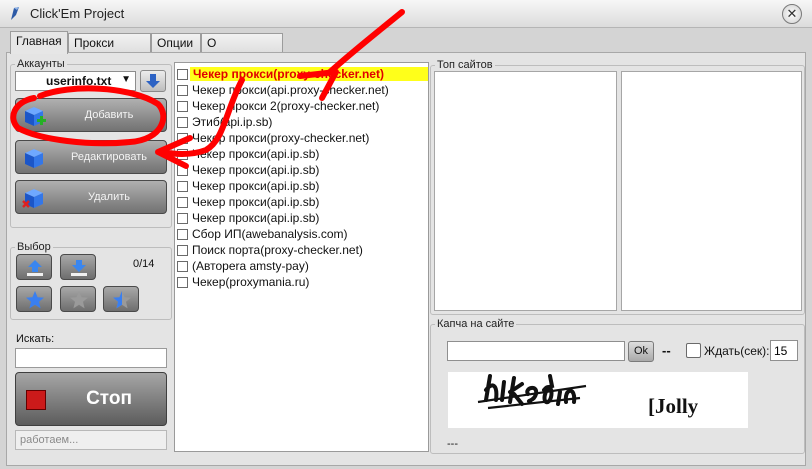 This screenshot has height=469, width=812. Describe the element at coordinates (109, 398) in the screenshot. I see `stop-button-label: Стоп` at that location.